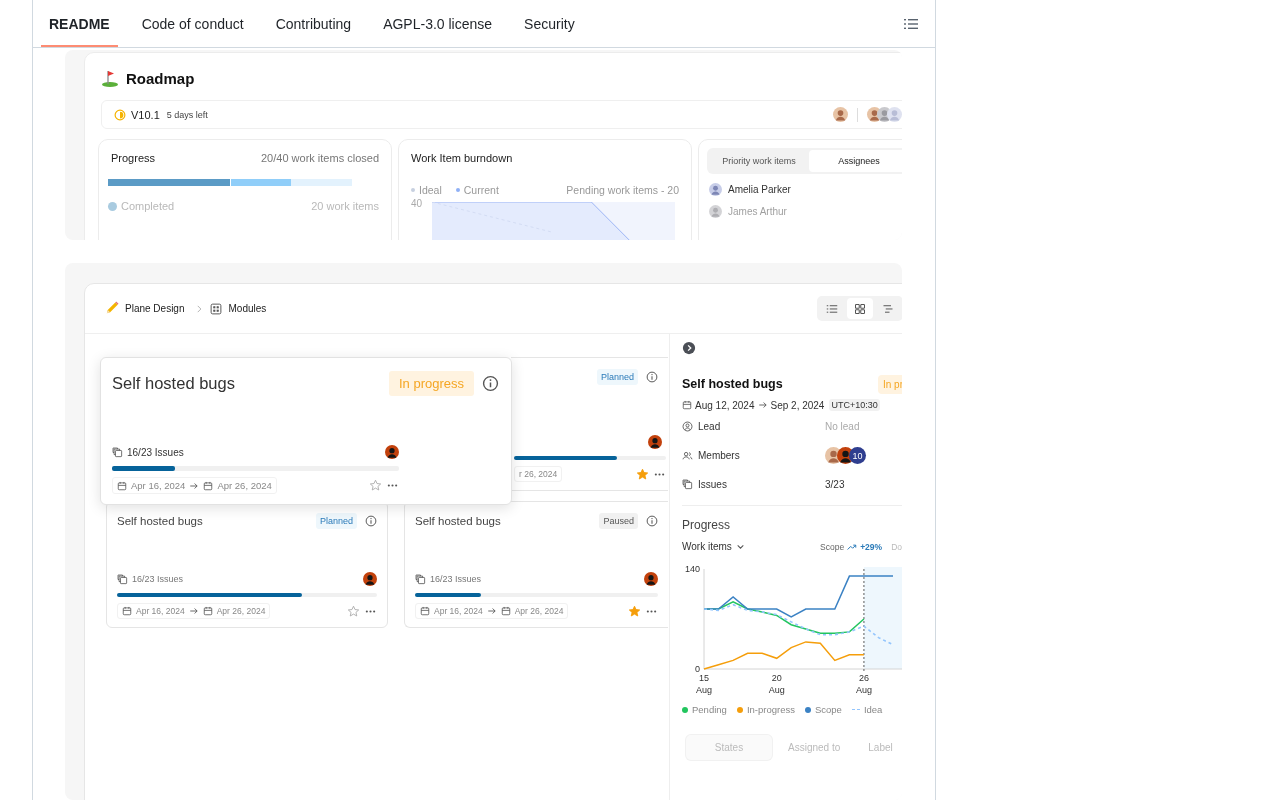 This screenshot has width=1280, height=800. What do you see at coordinates (79, 23) in the screenshot?
I see `tab: README` at bounding box center [79, 23].